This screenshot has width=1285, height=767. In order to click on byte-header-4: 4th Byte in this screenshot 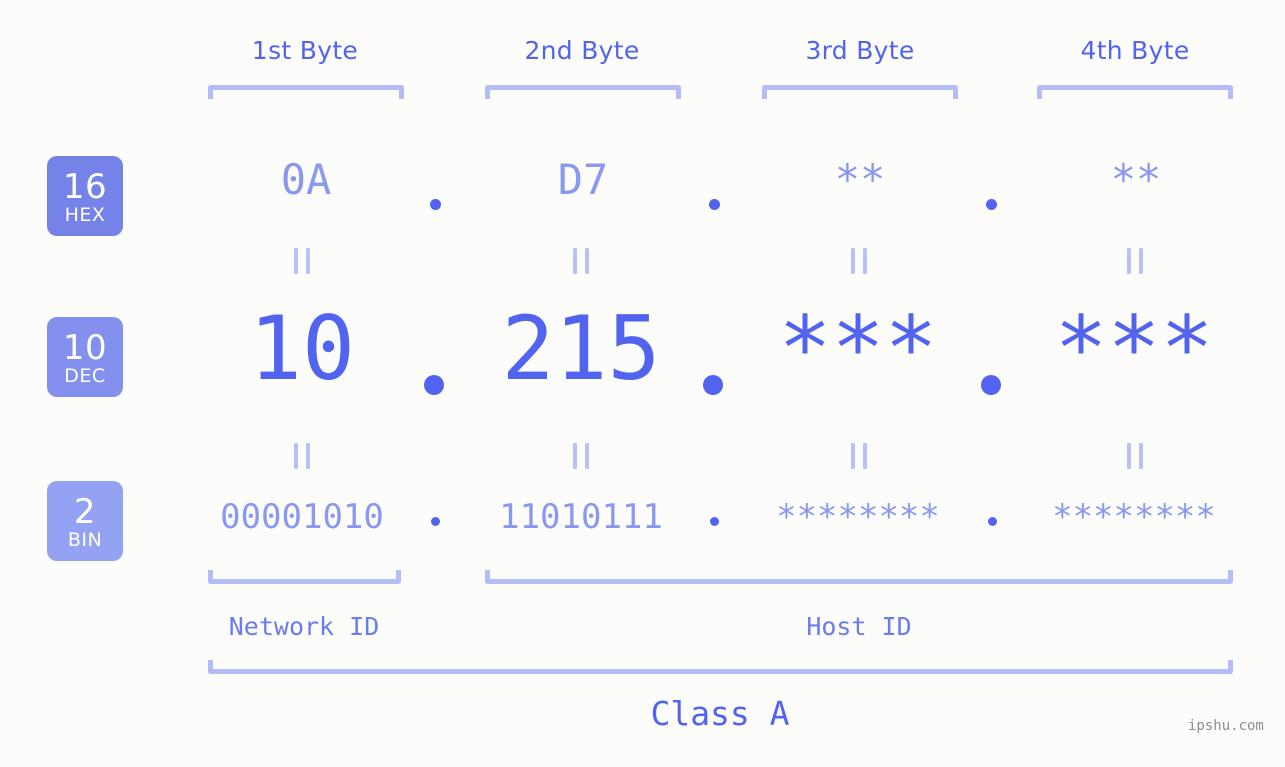, I will do `click(1135, 50)`.